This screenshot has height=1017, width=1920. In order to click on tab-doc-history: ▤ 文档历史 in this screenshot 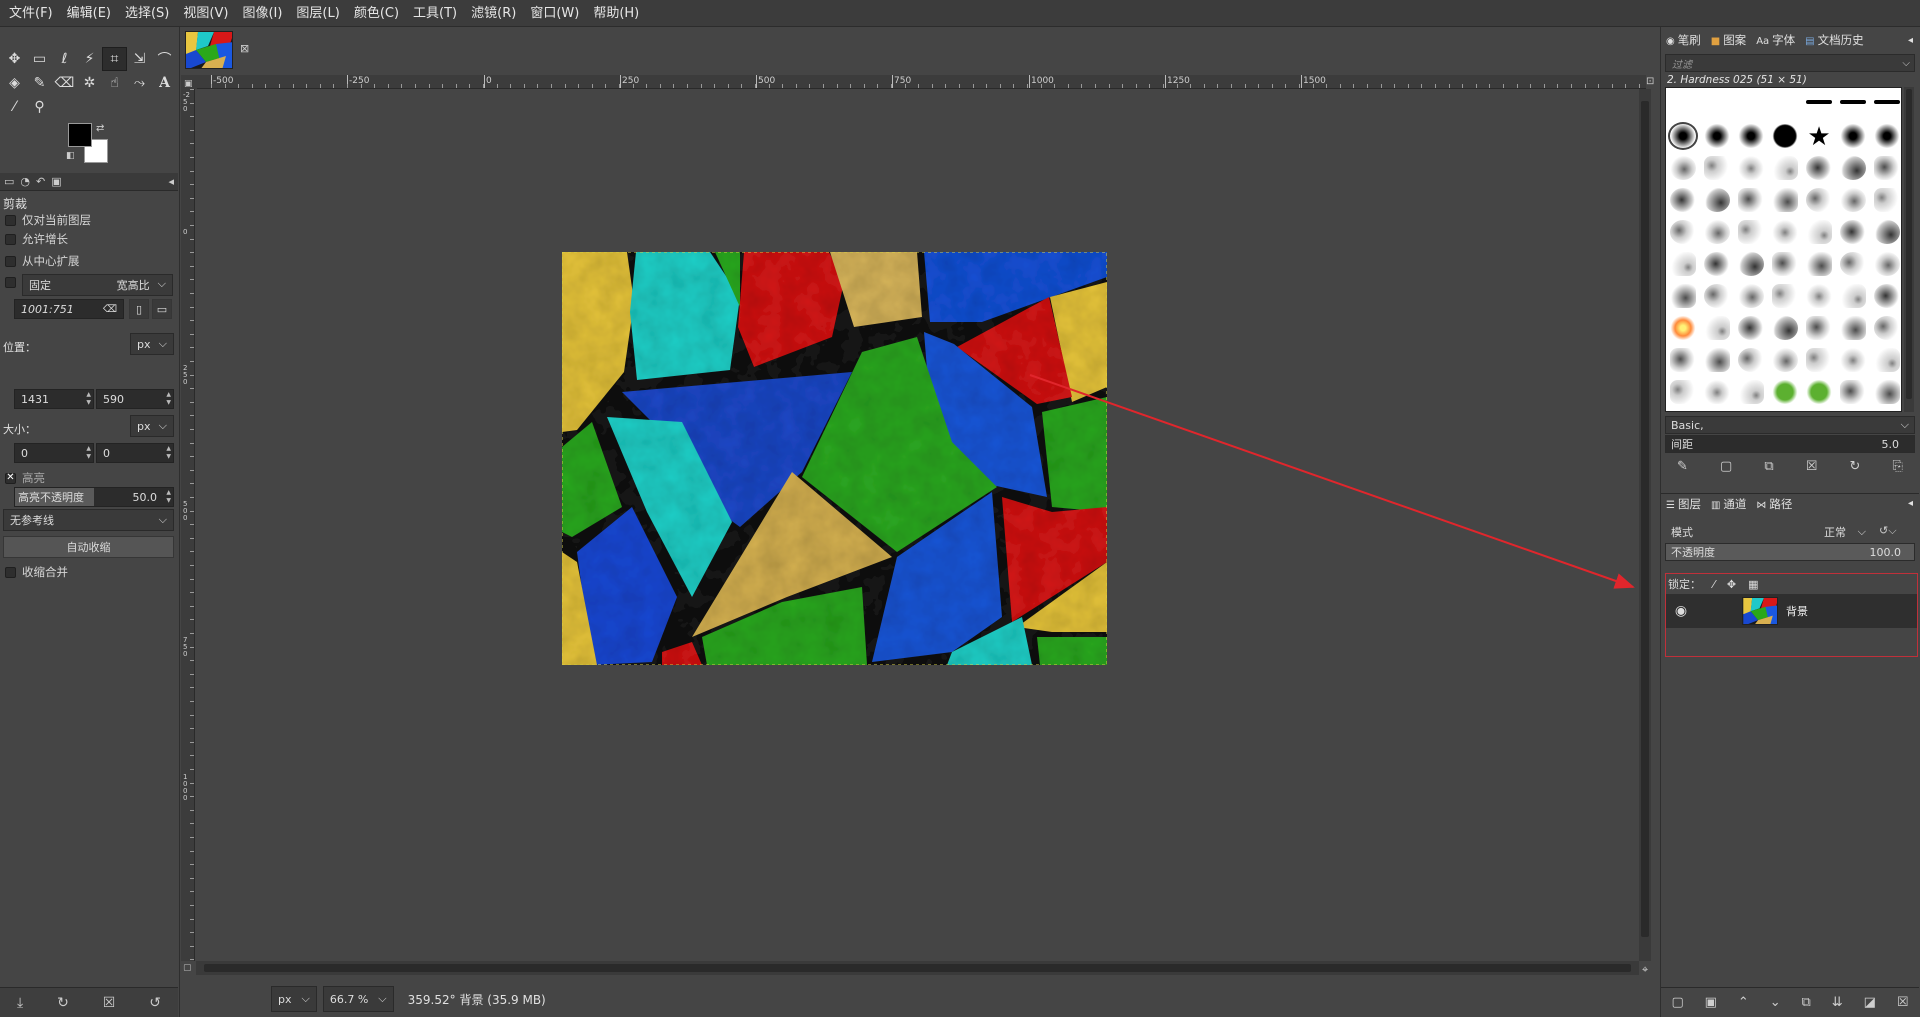, I will do `click(1834, 40)`.